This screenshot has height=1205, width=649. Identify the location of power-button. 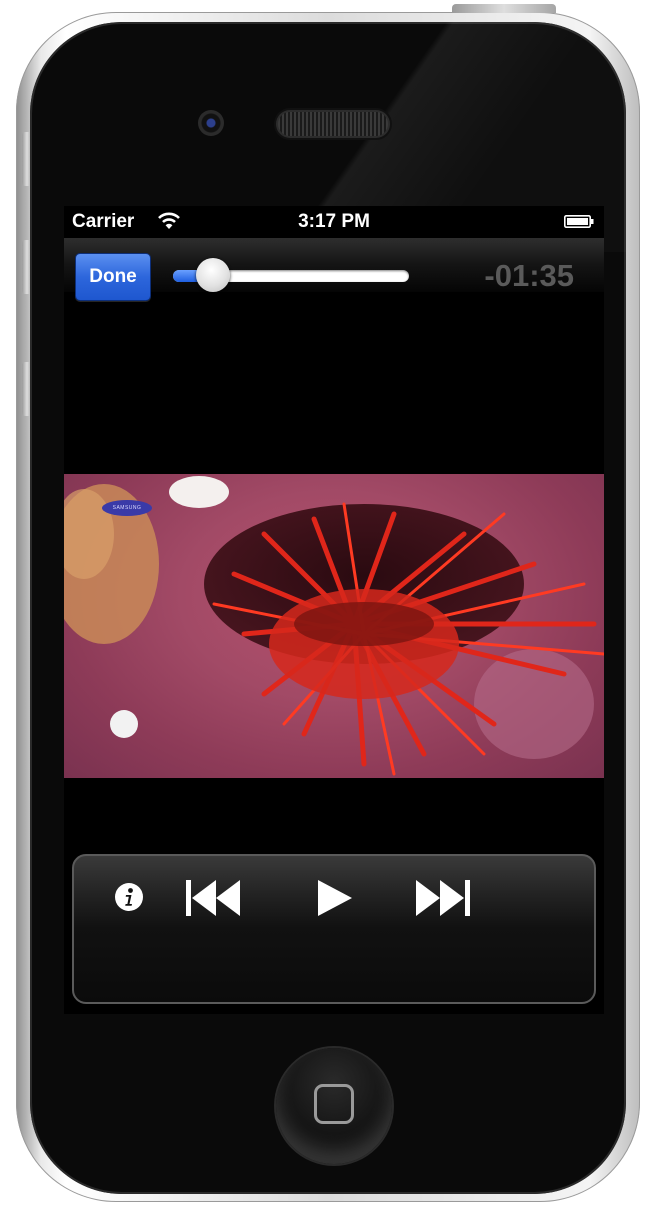
(504, 8).